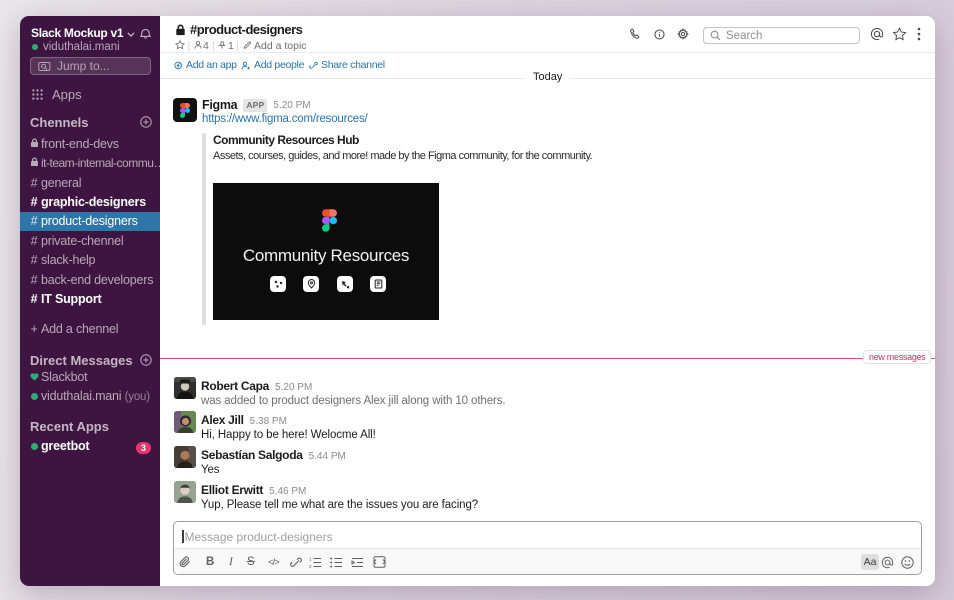 The height and width of the screenshot is (600, 954). What do you see at coordinates (310, 559) in the screenshot?
I see `svg-text: 1` at bounding box center [310, 559].